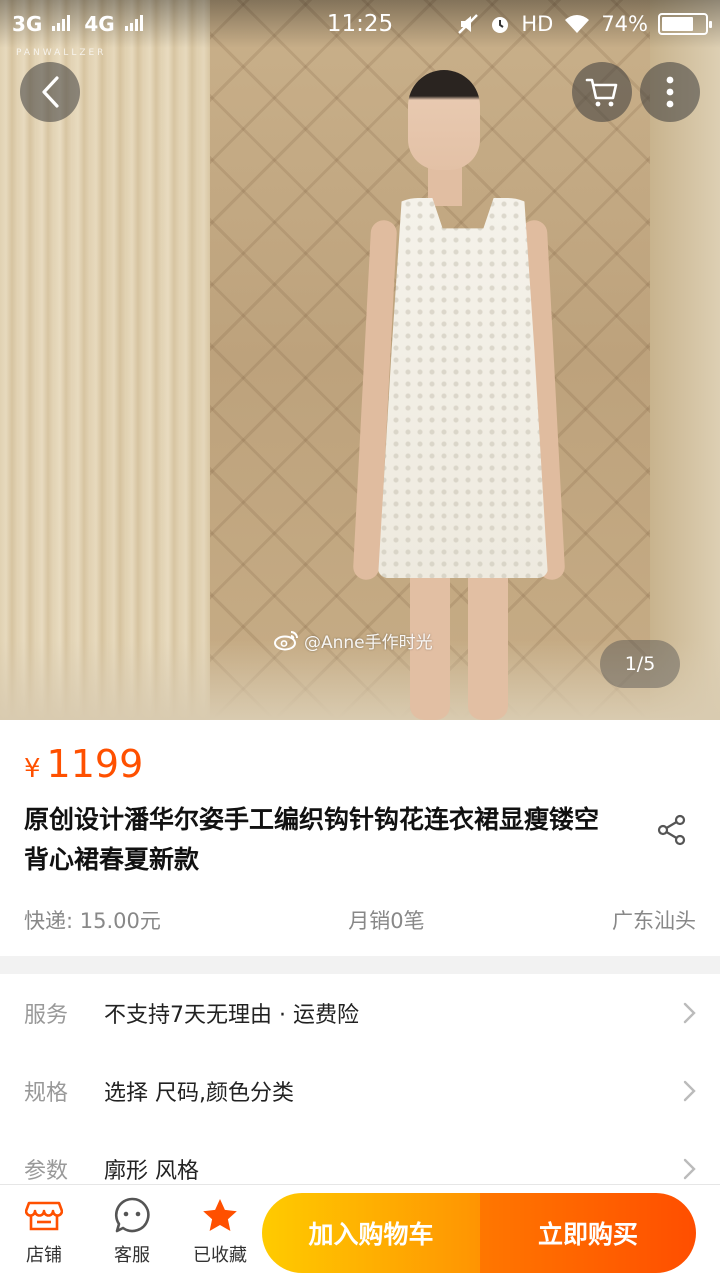 The image size is (720, 1280). Describe the element at coordinates (463, 388) in the screenshot. I see `crochet-dress` at that location.